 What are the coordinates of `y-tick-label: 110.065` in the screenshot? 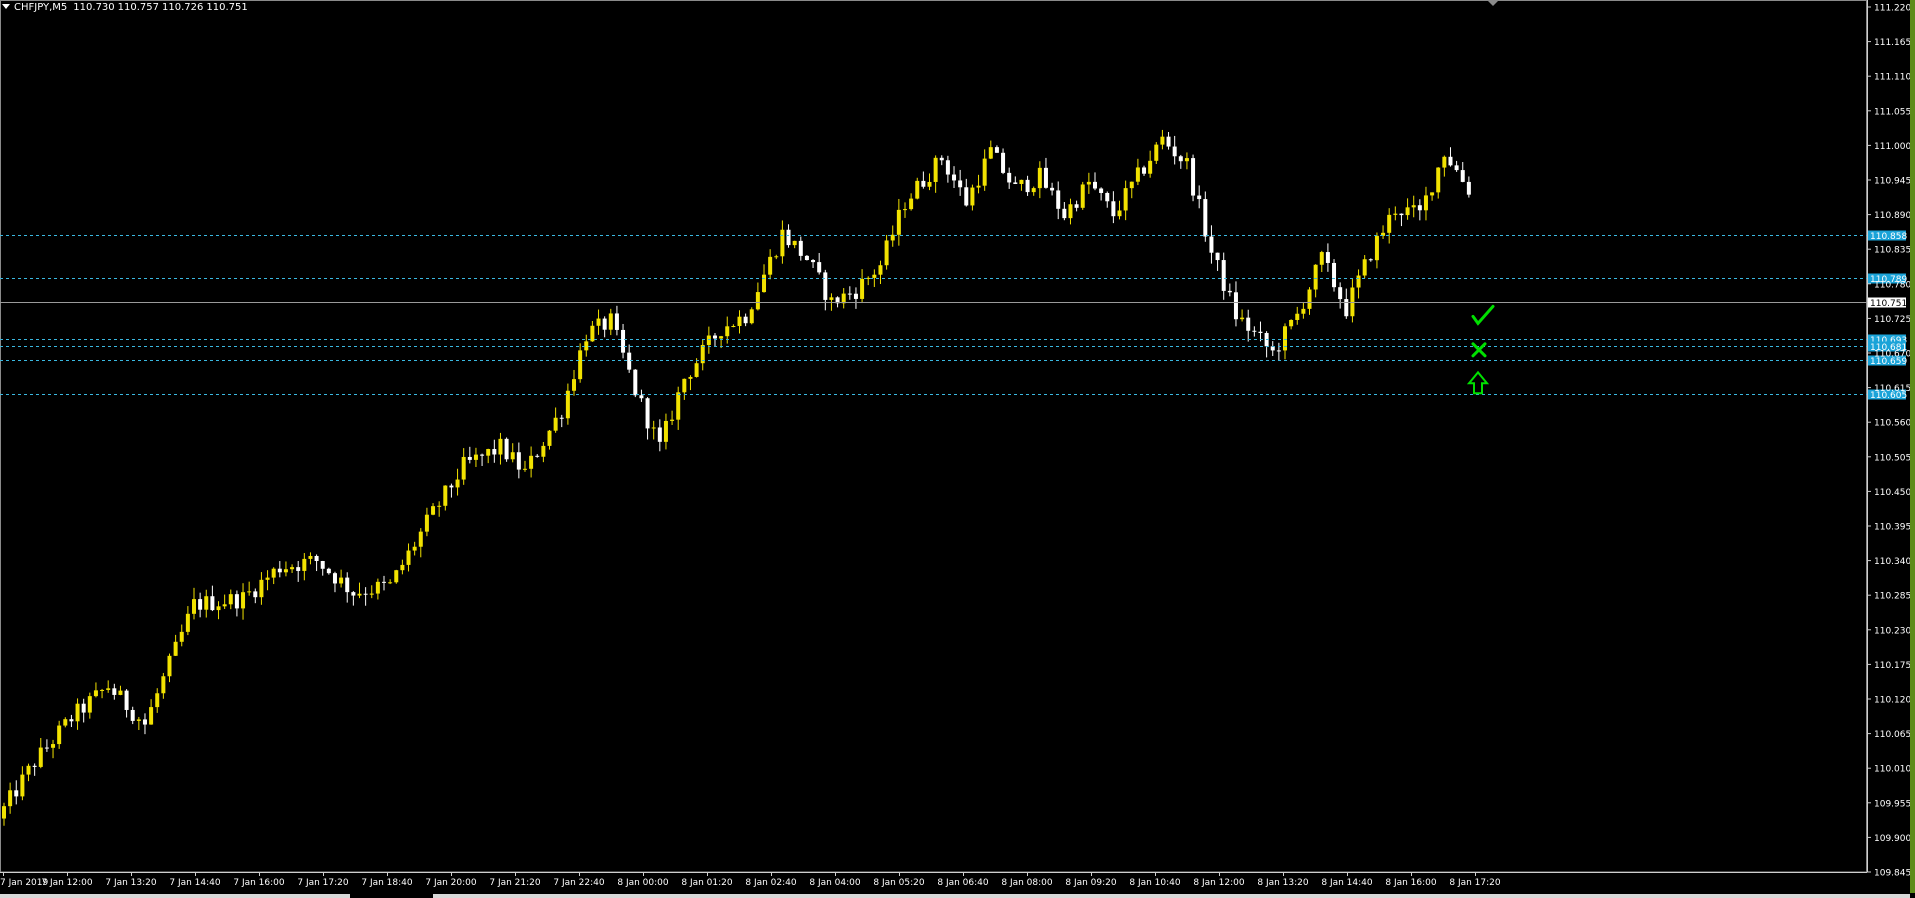 It's located at (1892, 735).